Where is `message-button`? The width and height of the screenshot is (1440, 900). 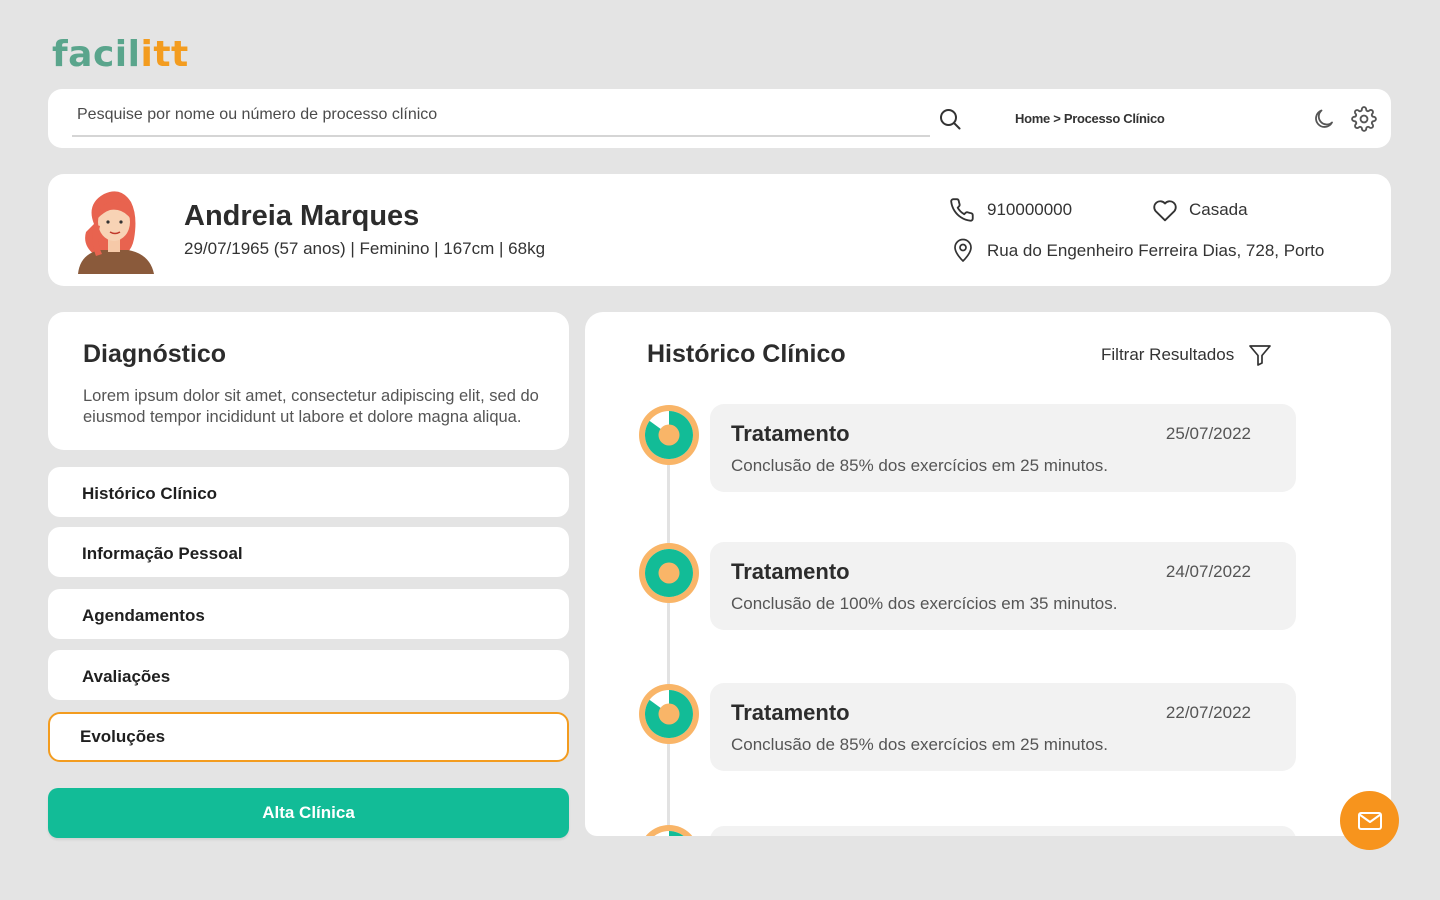
message-button is located at coordinates (1369, 820).